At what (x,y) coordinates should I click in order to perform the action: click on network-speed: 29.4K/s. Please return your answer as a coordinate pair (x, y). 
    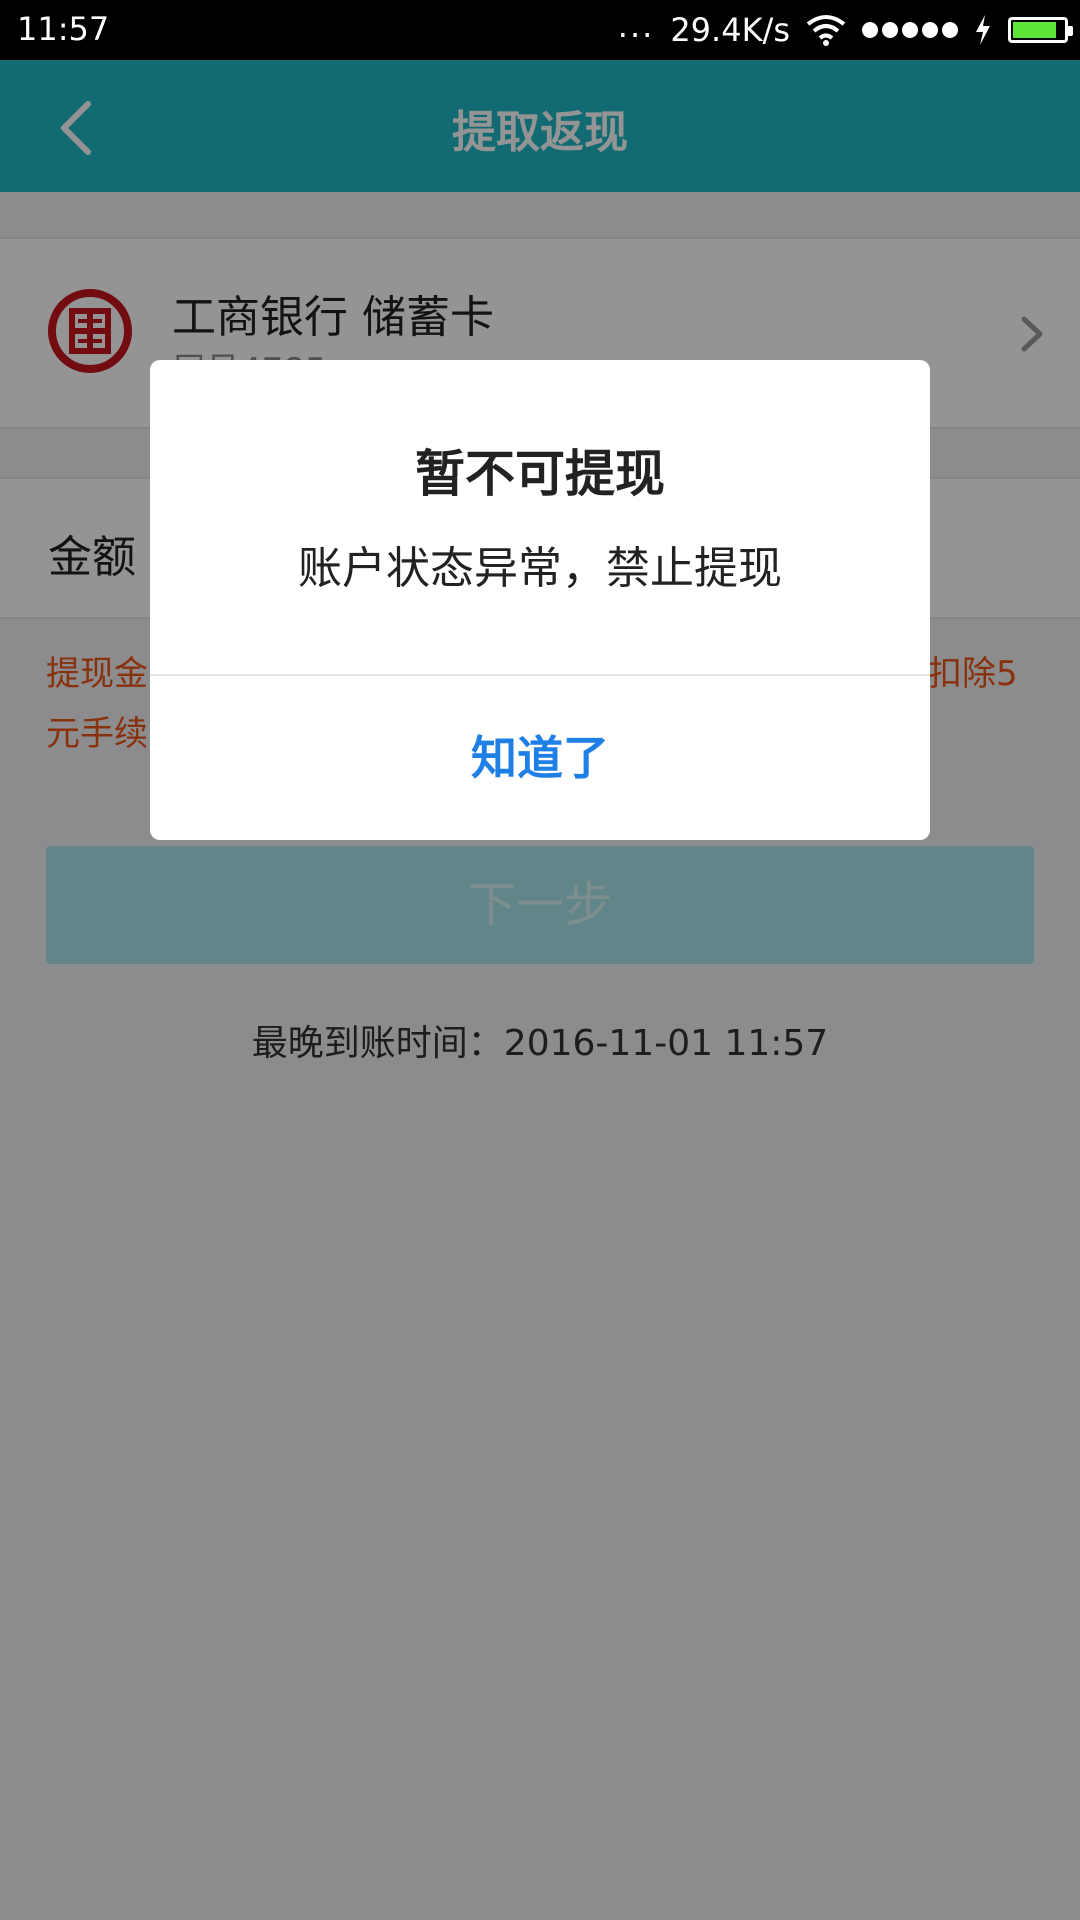
    Looking at the image, I should click on (730, 30).